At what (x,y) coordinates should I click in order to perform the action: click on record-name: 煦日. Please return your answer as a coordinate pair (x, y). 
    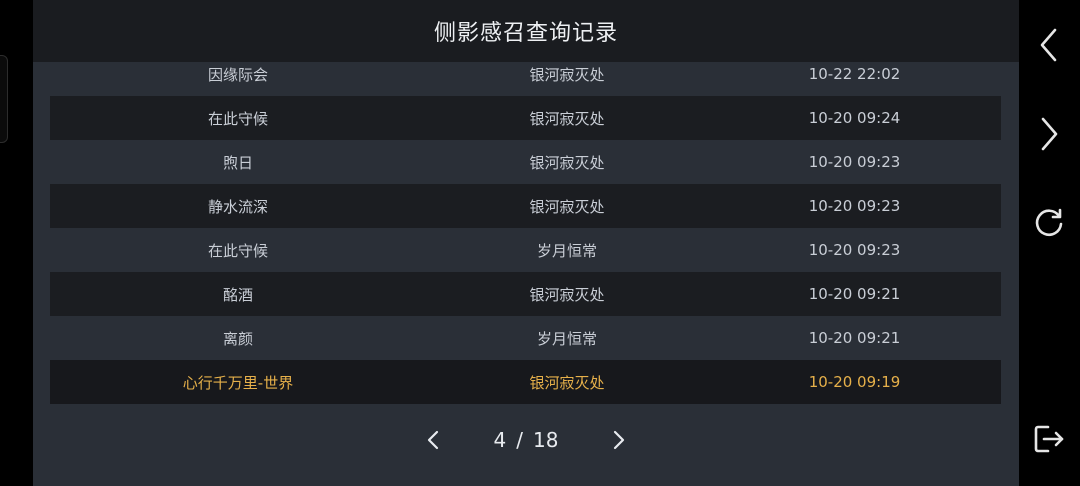
    Looking at the image, I should click on (237, 162).